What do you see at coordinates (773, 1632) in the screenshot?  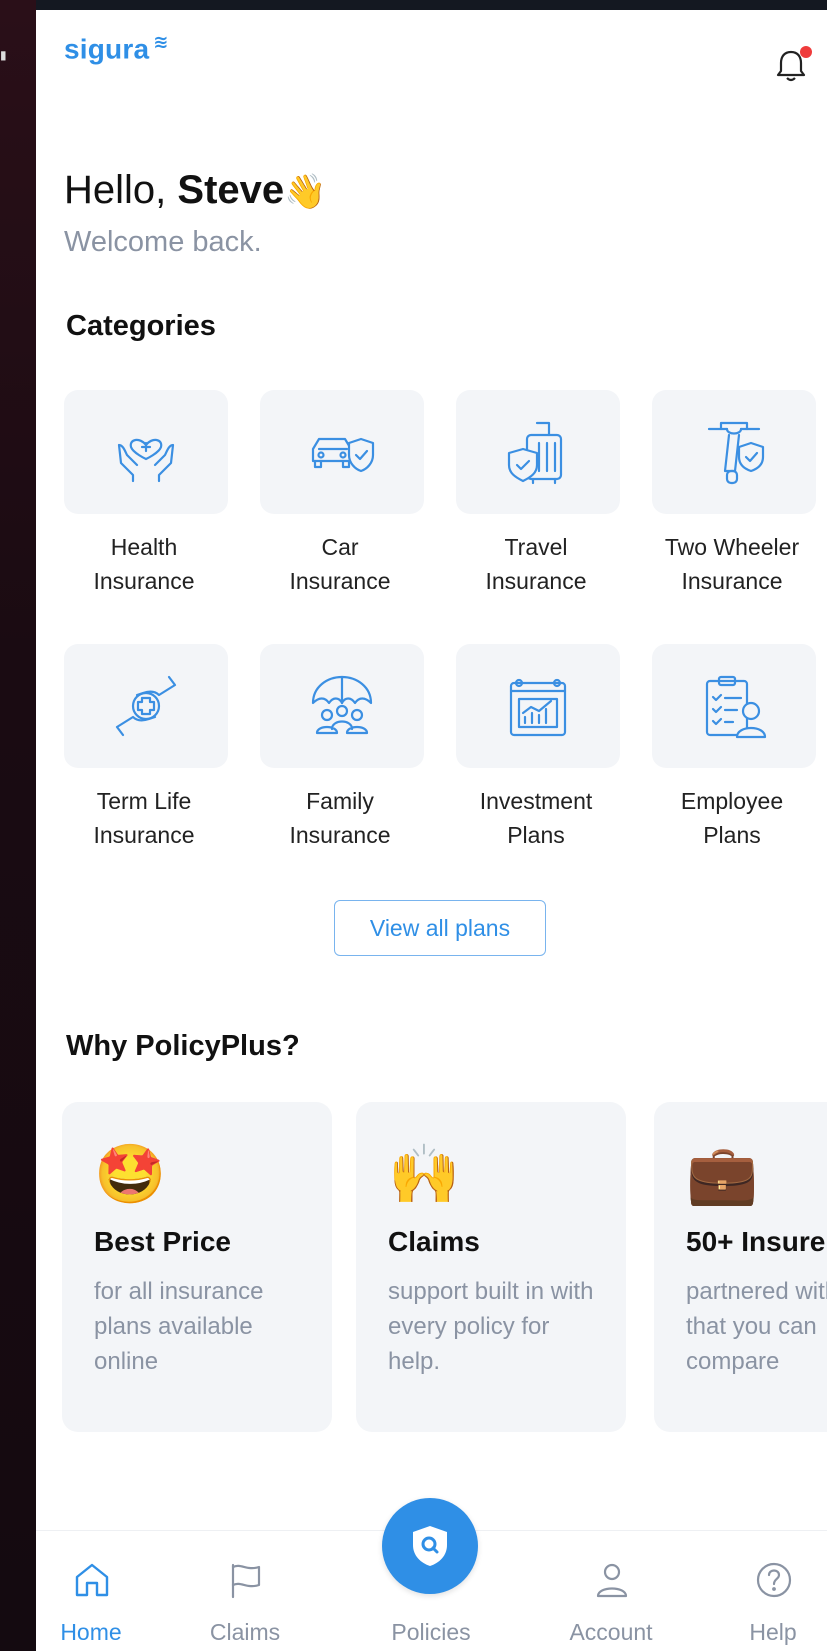 I see `nav-label: Help` at bounding box center [773, 1632].